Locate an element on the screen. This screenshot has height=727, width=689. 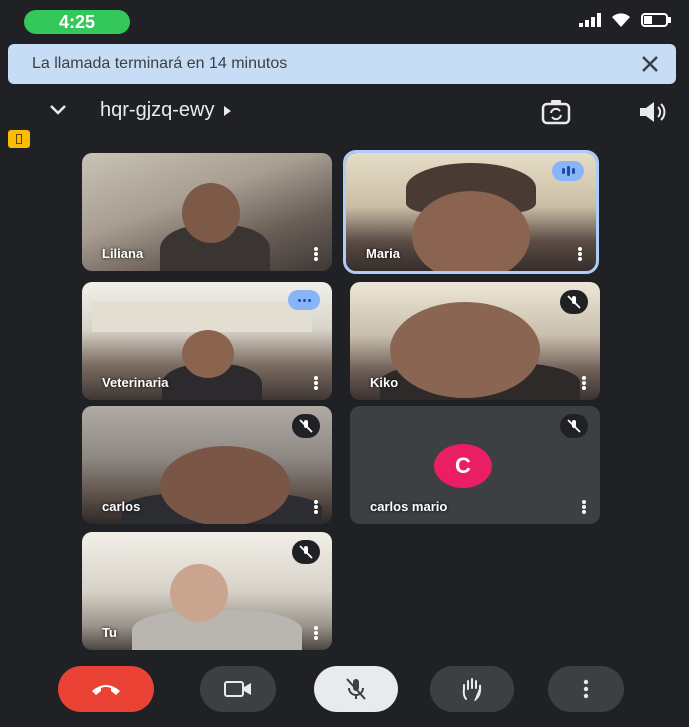
participant-name: carlos is located at coordinates (121, 506).